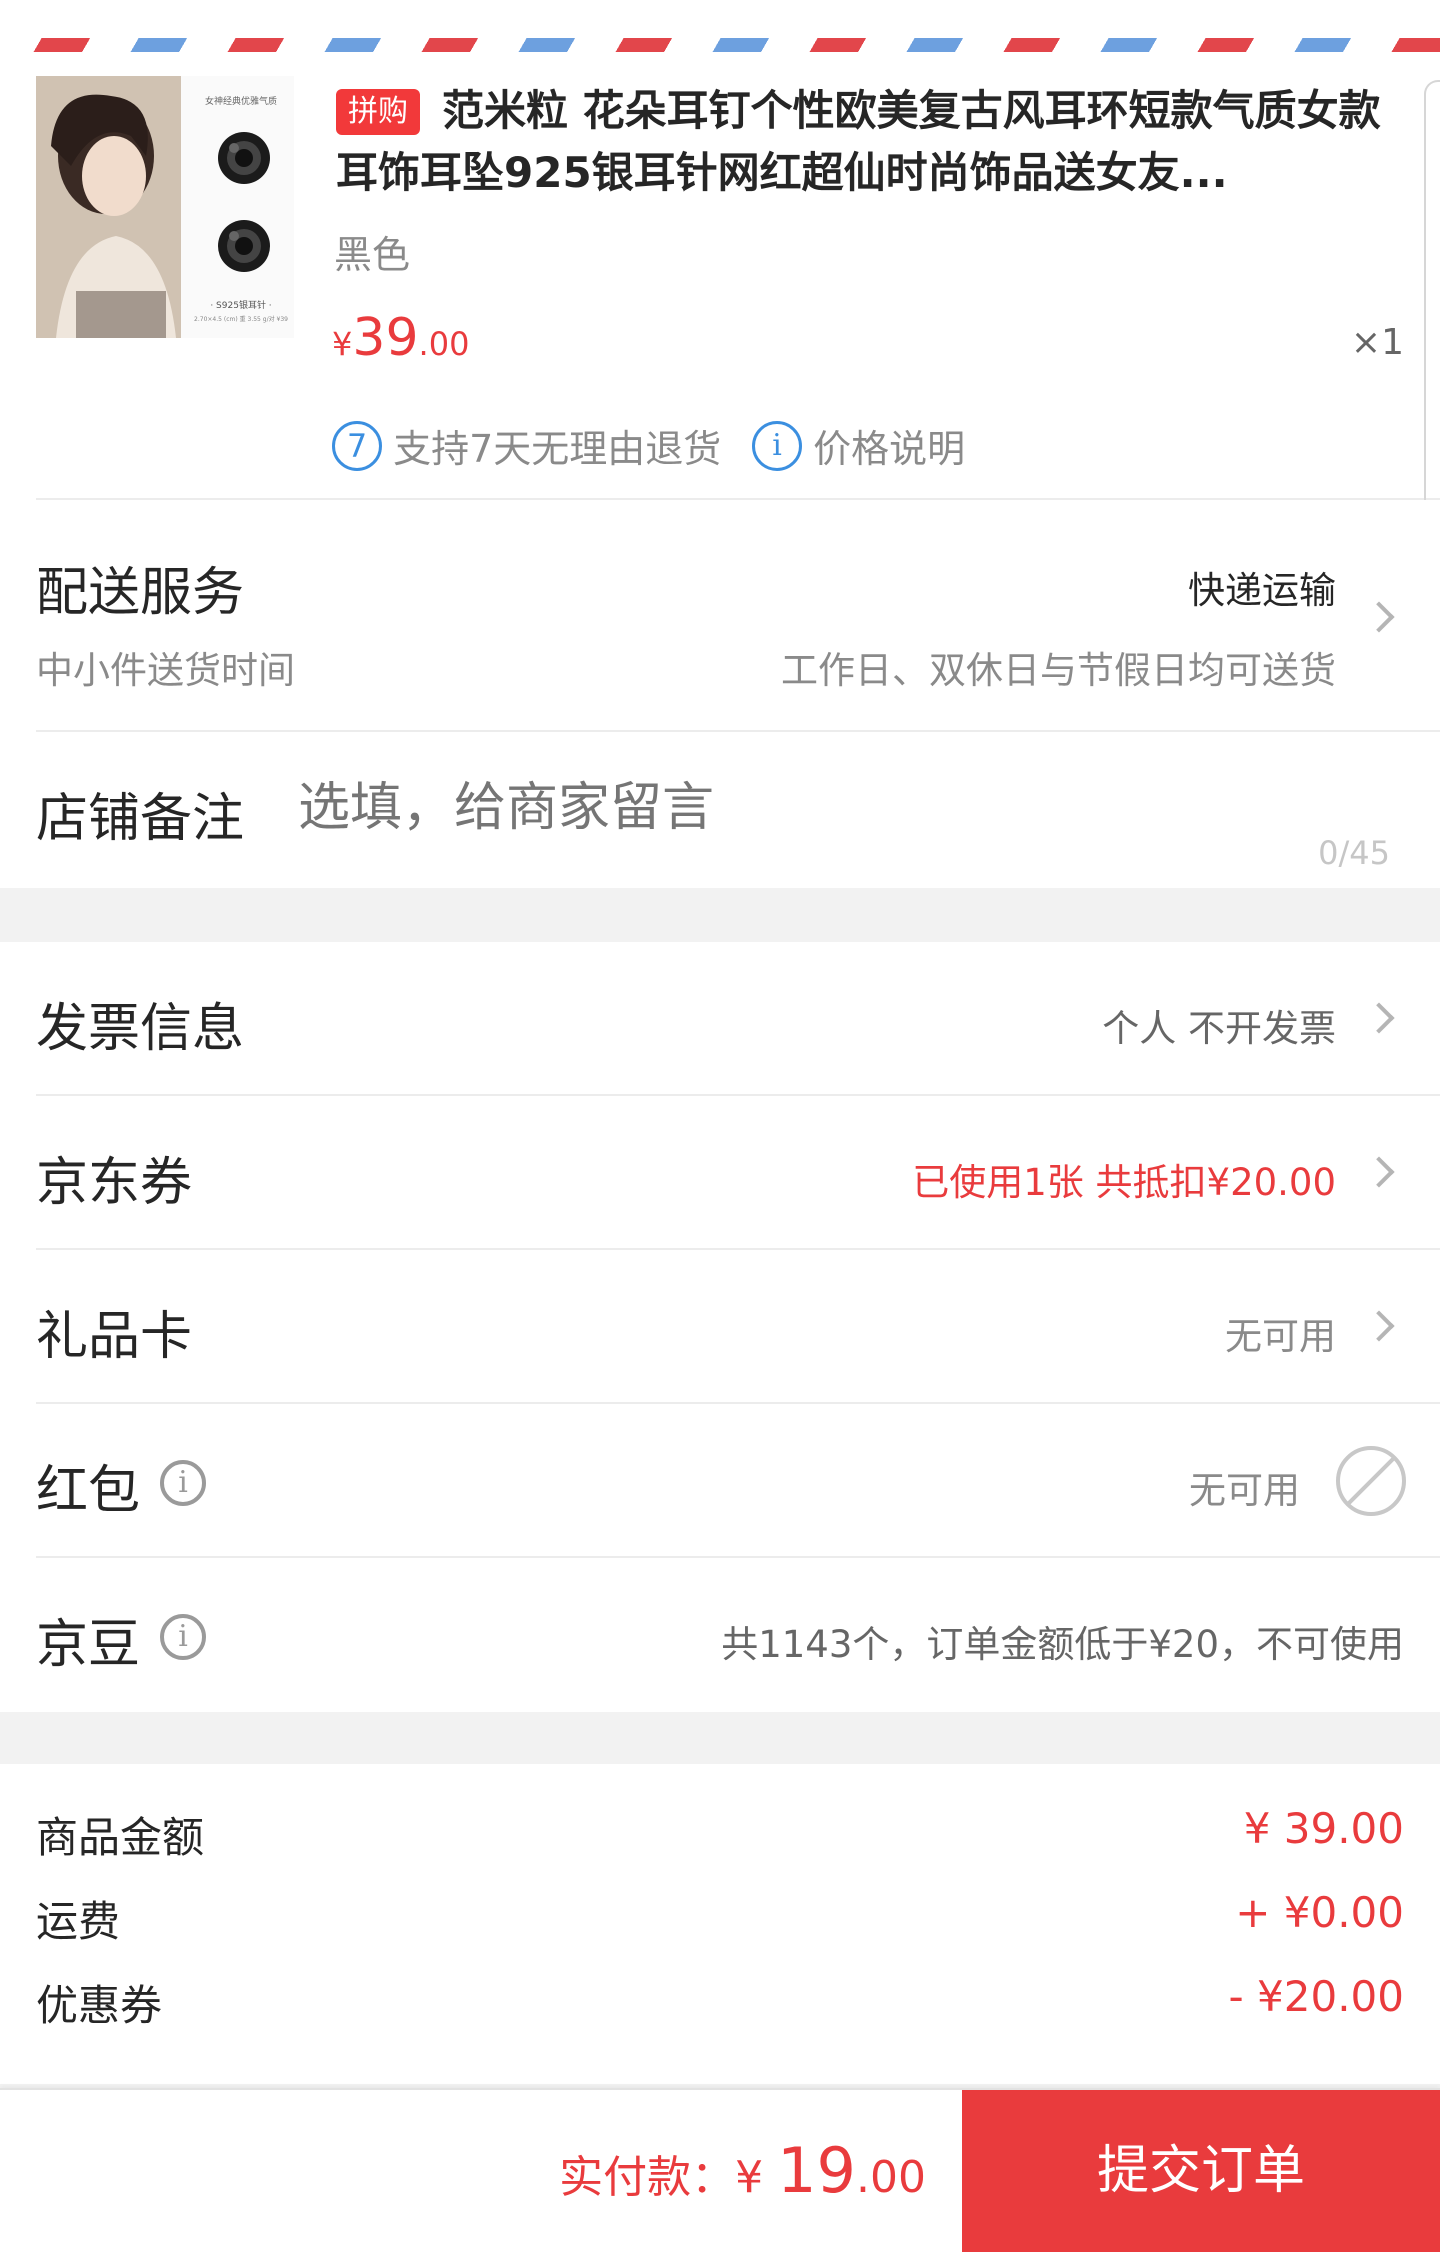  What do you see at coordinates (1058, 670) in the screenshot?
I see `delivery-schedule: 工作日、双休日与节假日均可送货` at bounding box center [1058, 670].